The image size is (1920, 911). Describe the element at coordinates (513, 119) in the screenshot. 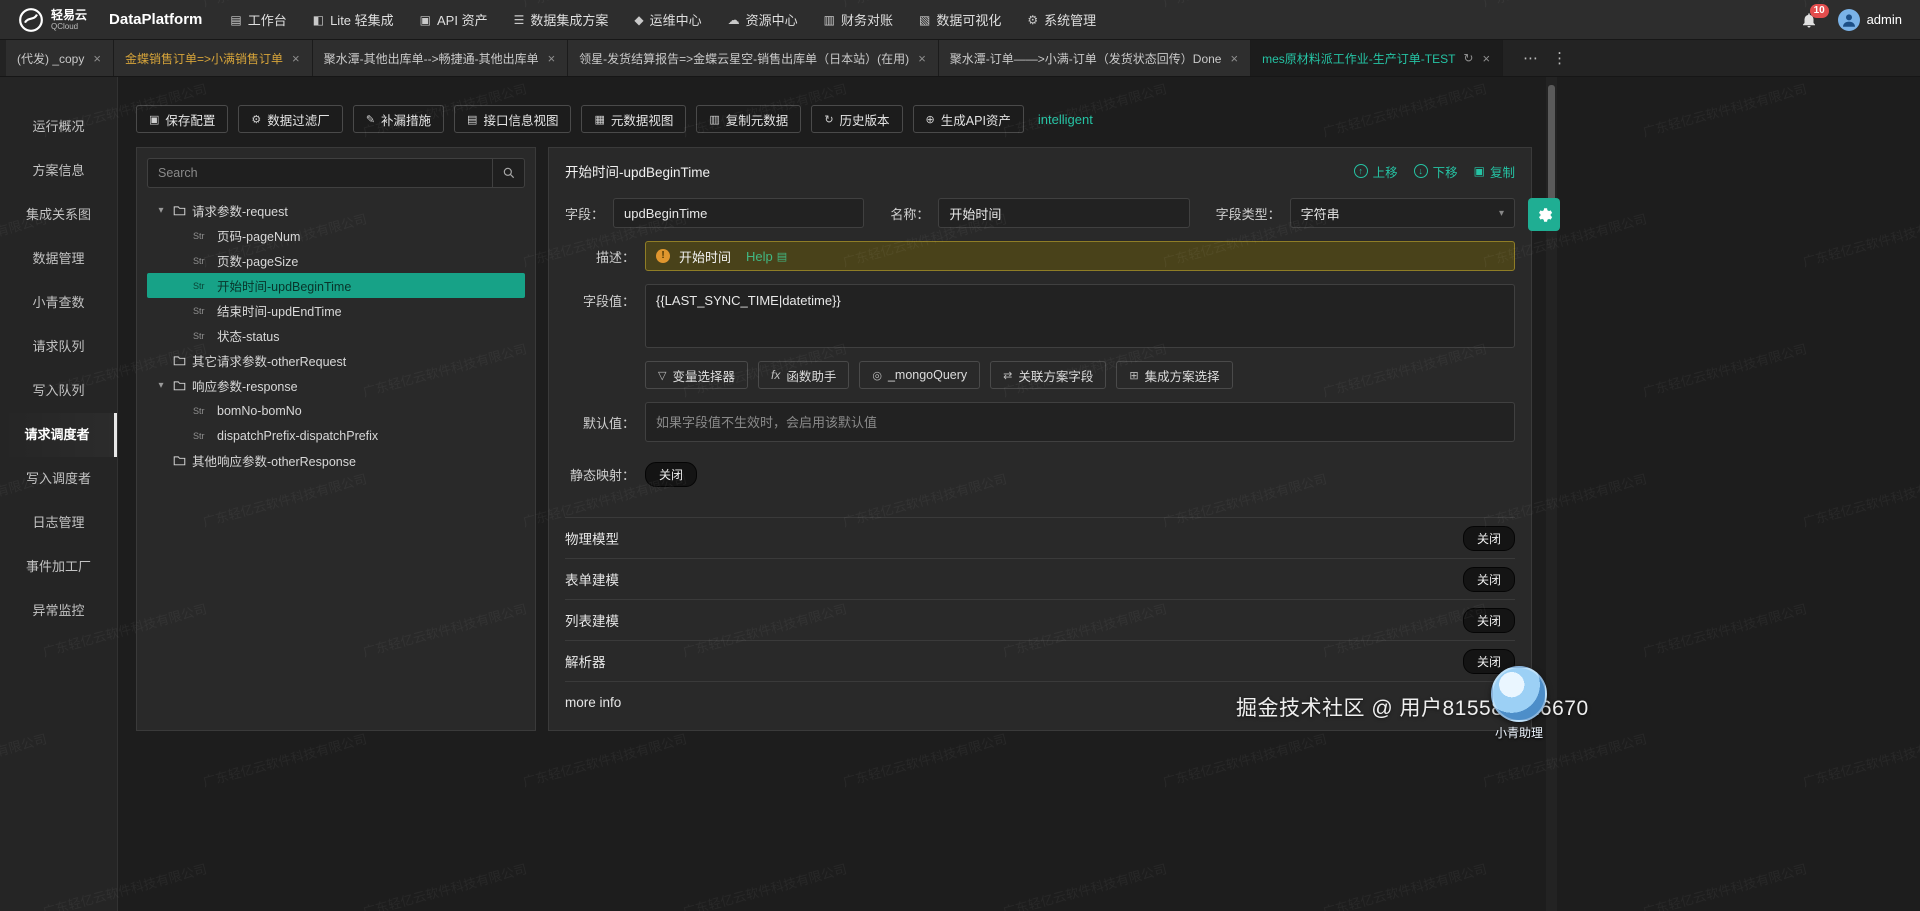

I see `interface-info-view-button: ▤ 接口信息视图` at that location.